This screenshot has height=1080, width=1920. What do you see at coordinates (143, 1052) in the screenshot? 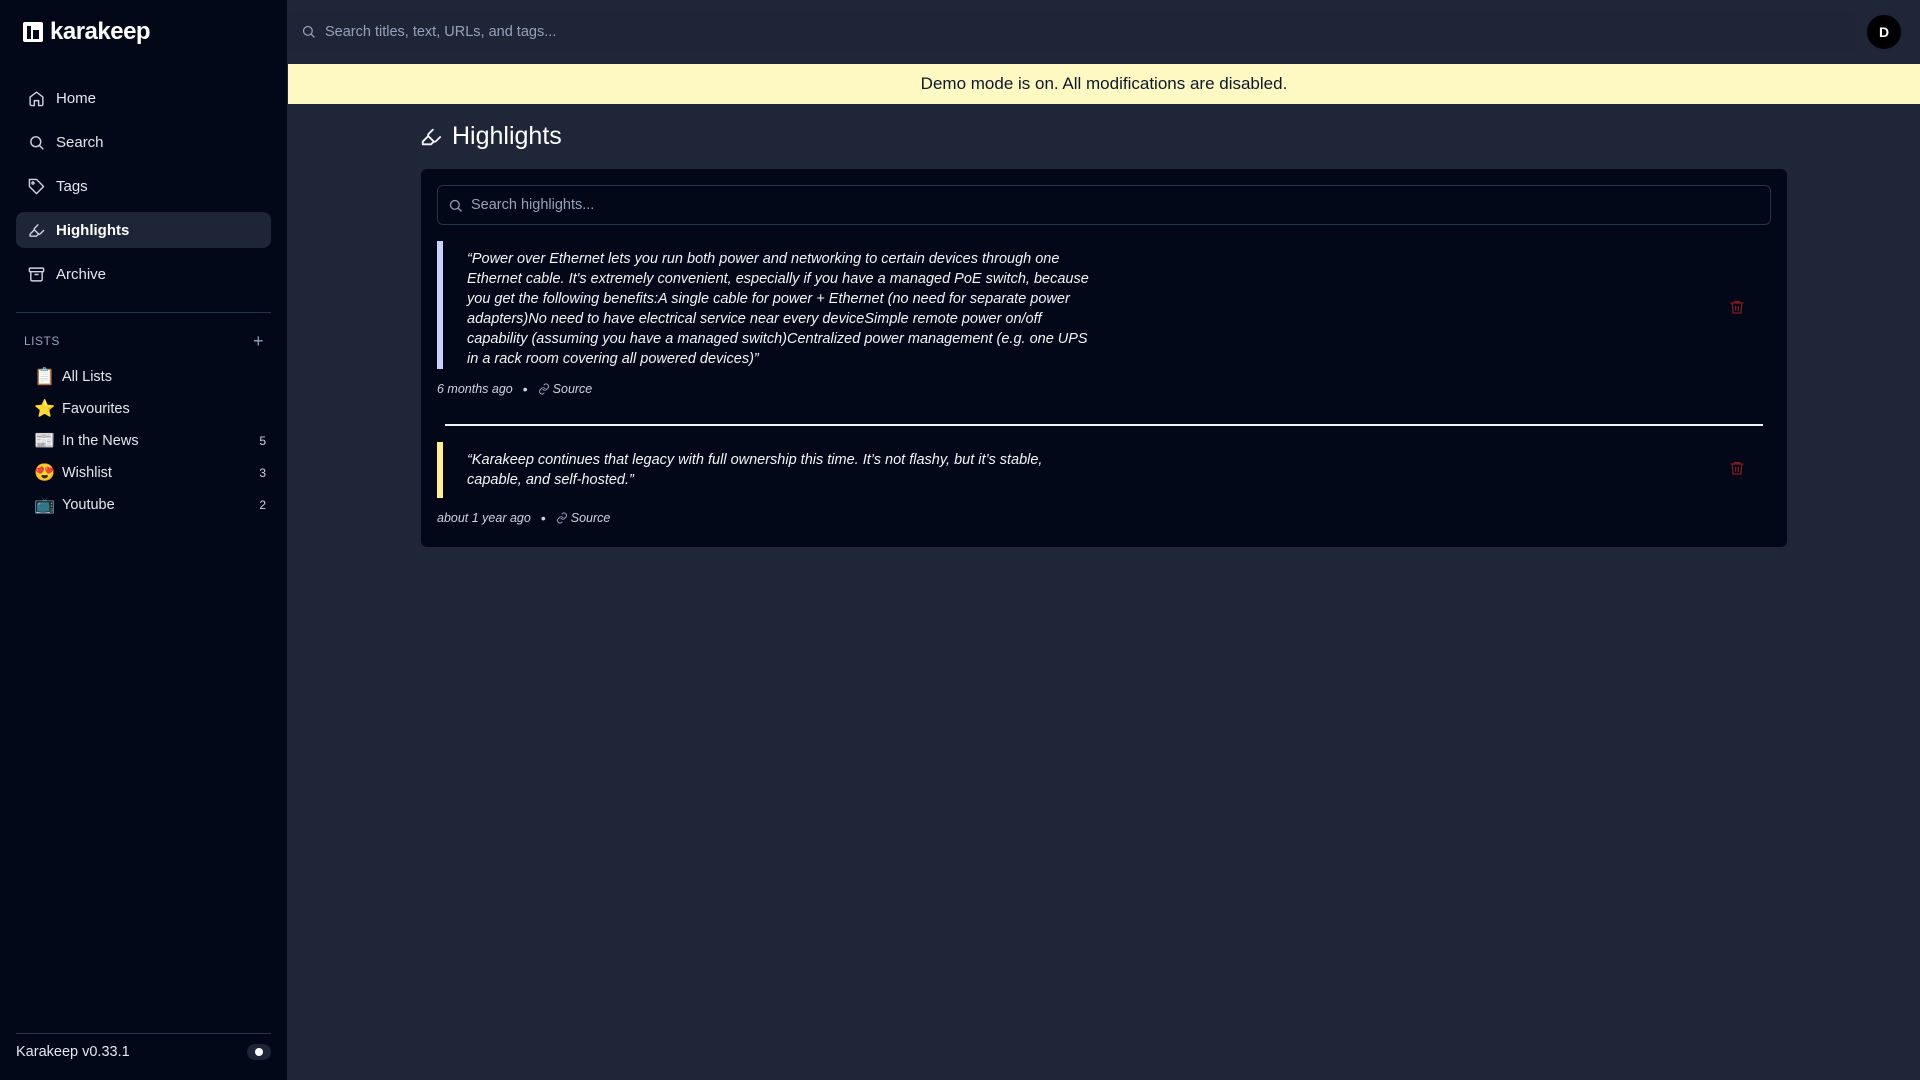
I see `sidebar-footer: Karakeep v0.33.1` at bounding box center [143, 1052].